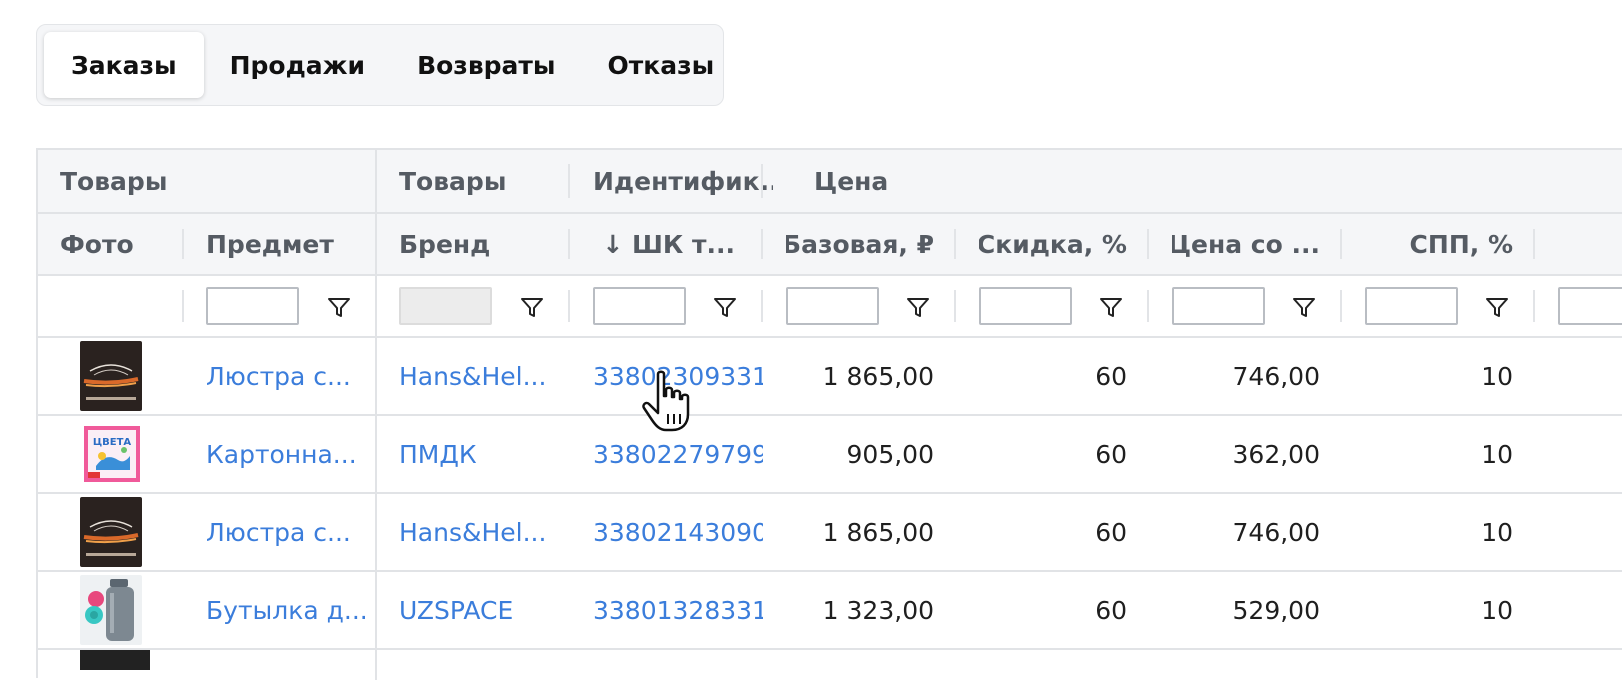  Describe the element at coordinates (445, 306) in the screenshot. I see `brand-filter-input` at that location.